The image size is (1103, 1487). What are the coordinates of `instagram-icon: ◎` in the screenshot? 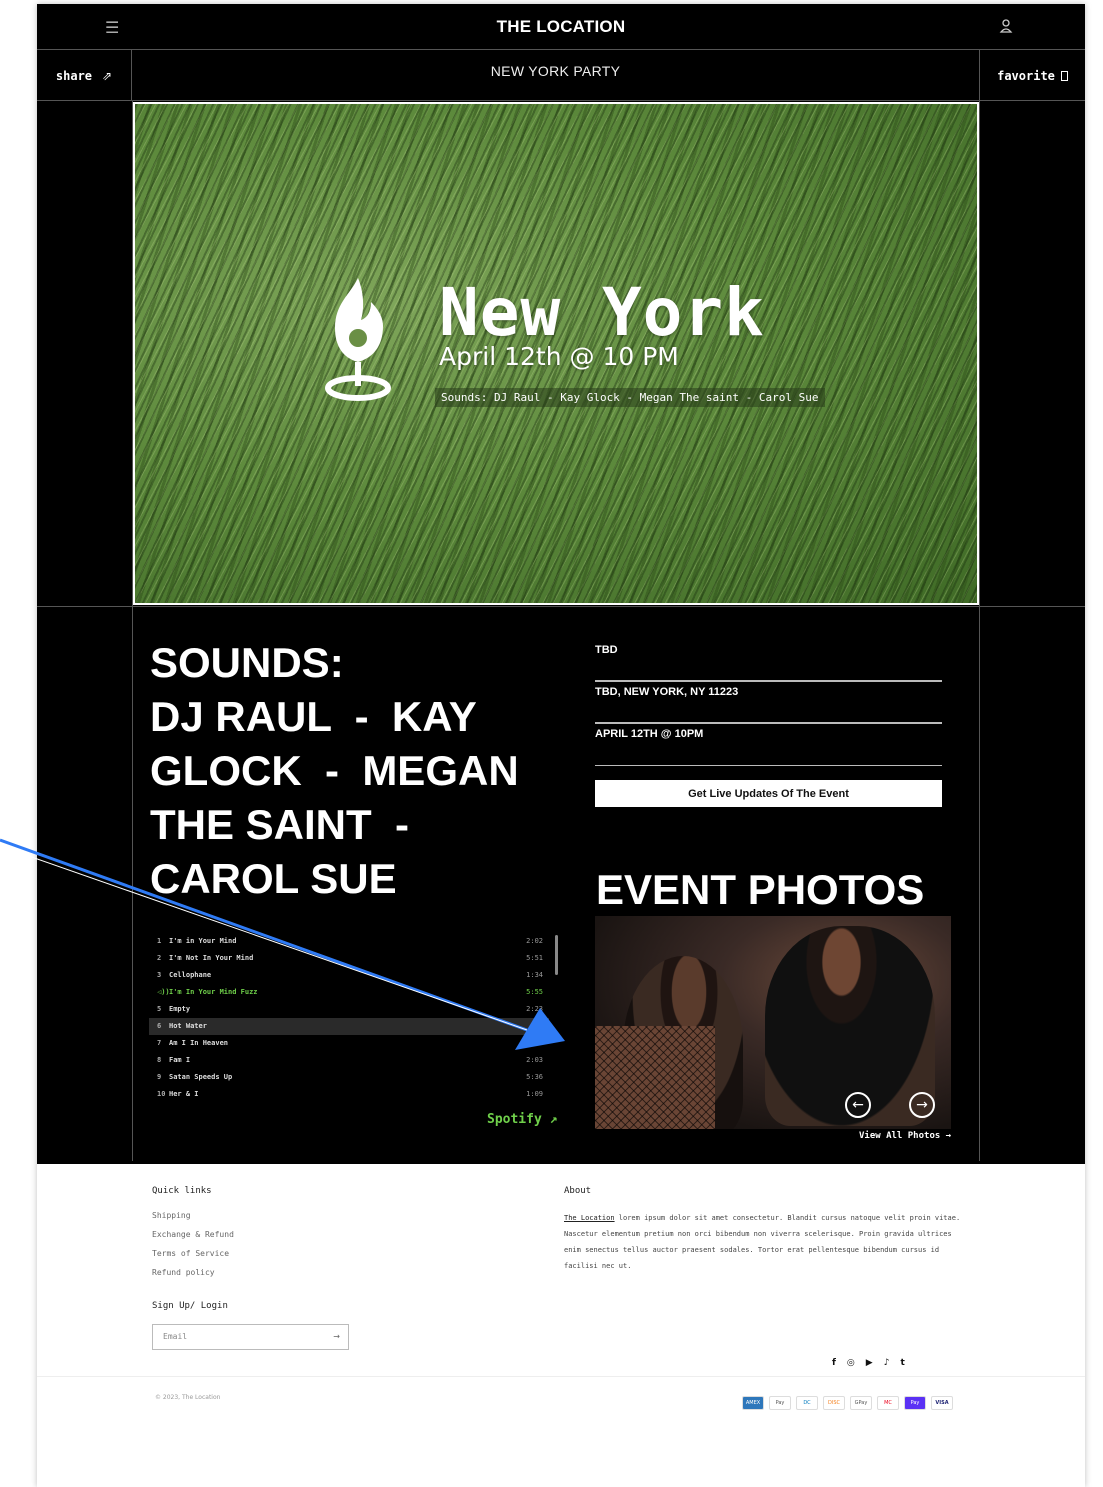 It's located at (851, 1363).